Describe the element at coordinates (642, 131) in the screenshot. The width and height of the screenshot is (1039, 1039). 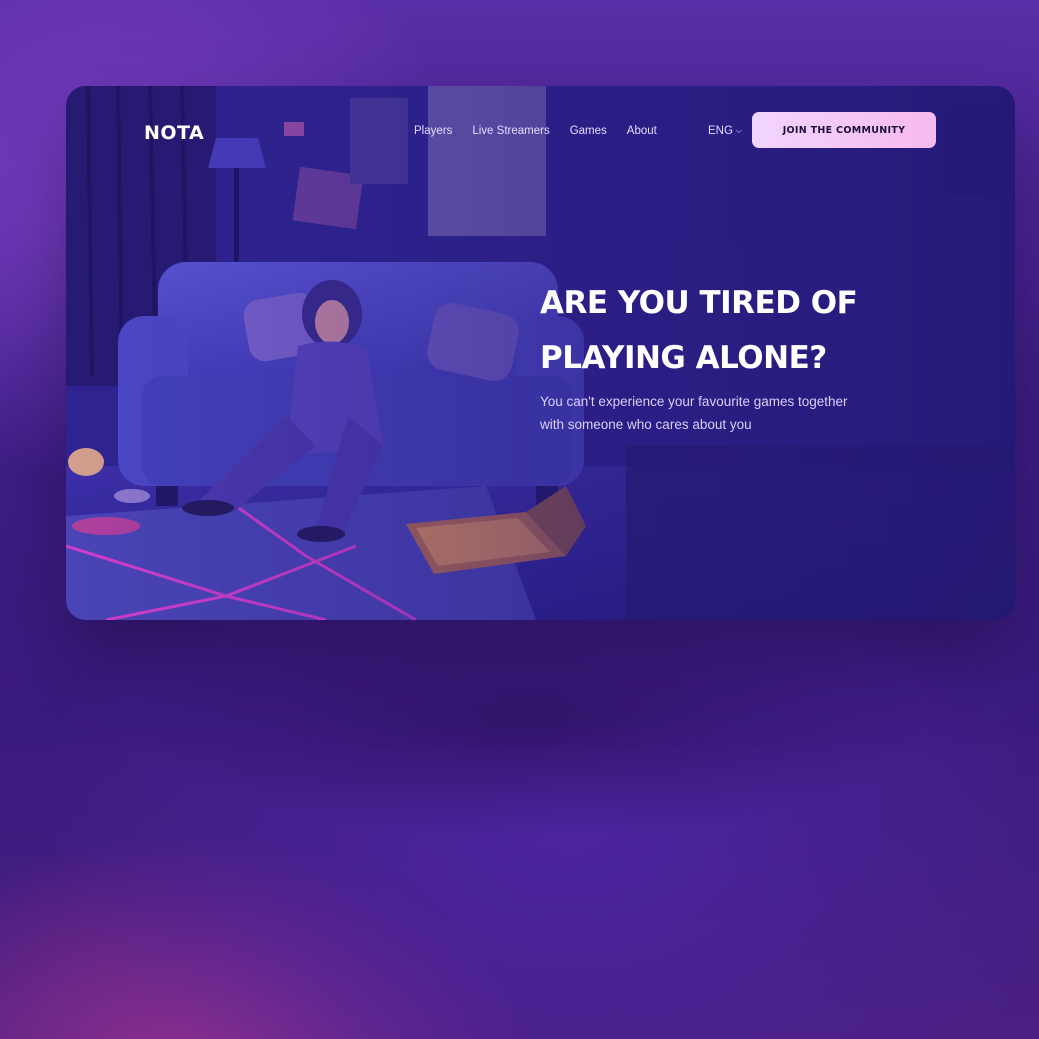
I see `nav-link-about: About` at that location.